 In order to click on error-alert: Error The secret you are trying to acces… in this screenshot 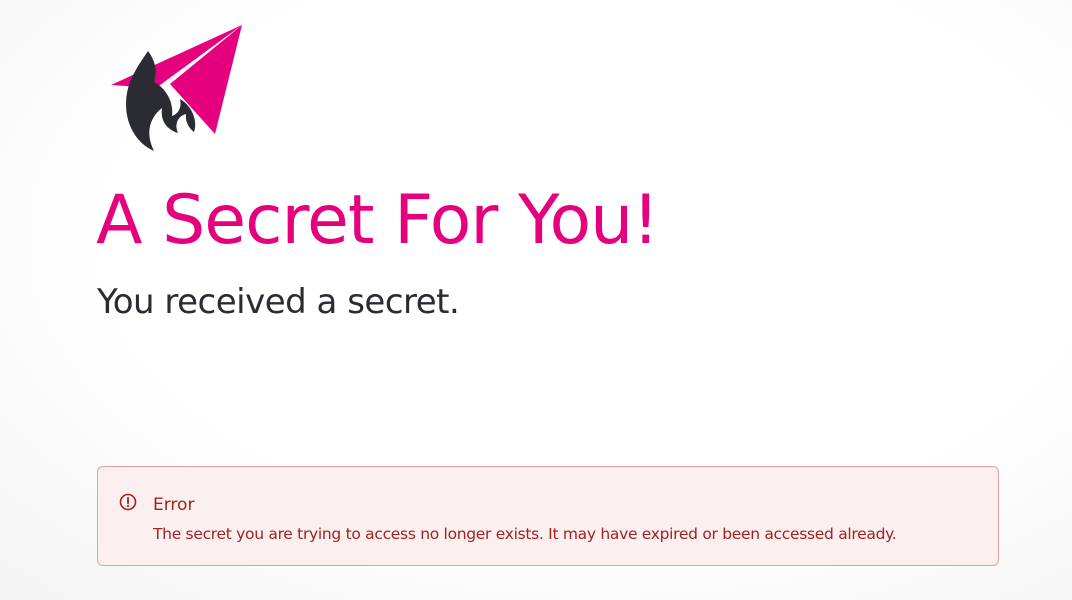, I will do `click(548, 516)`.